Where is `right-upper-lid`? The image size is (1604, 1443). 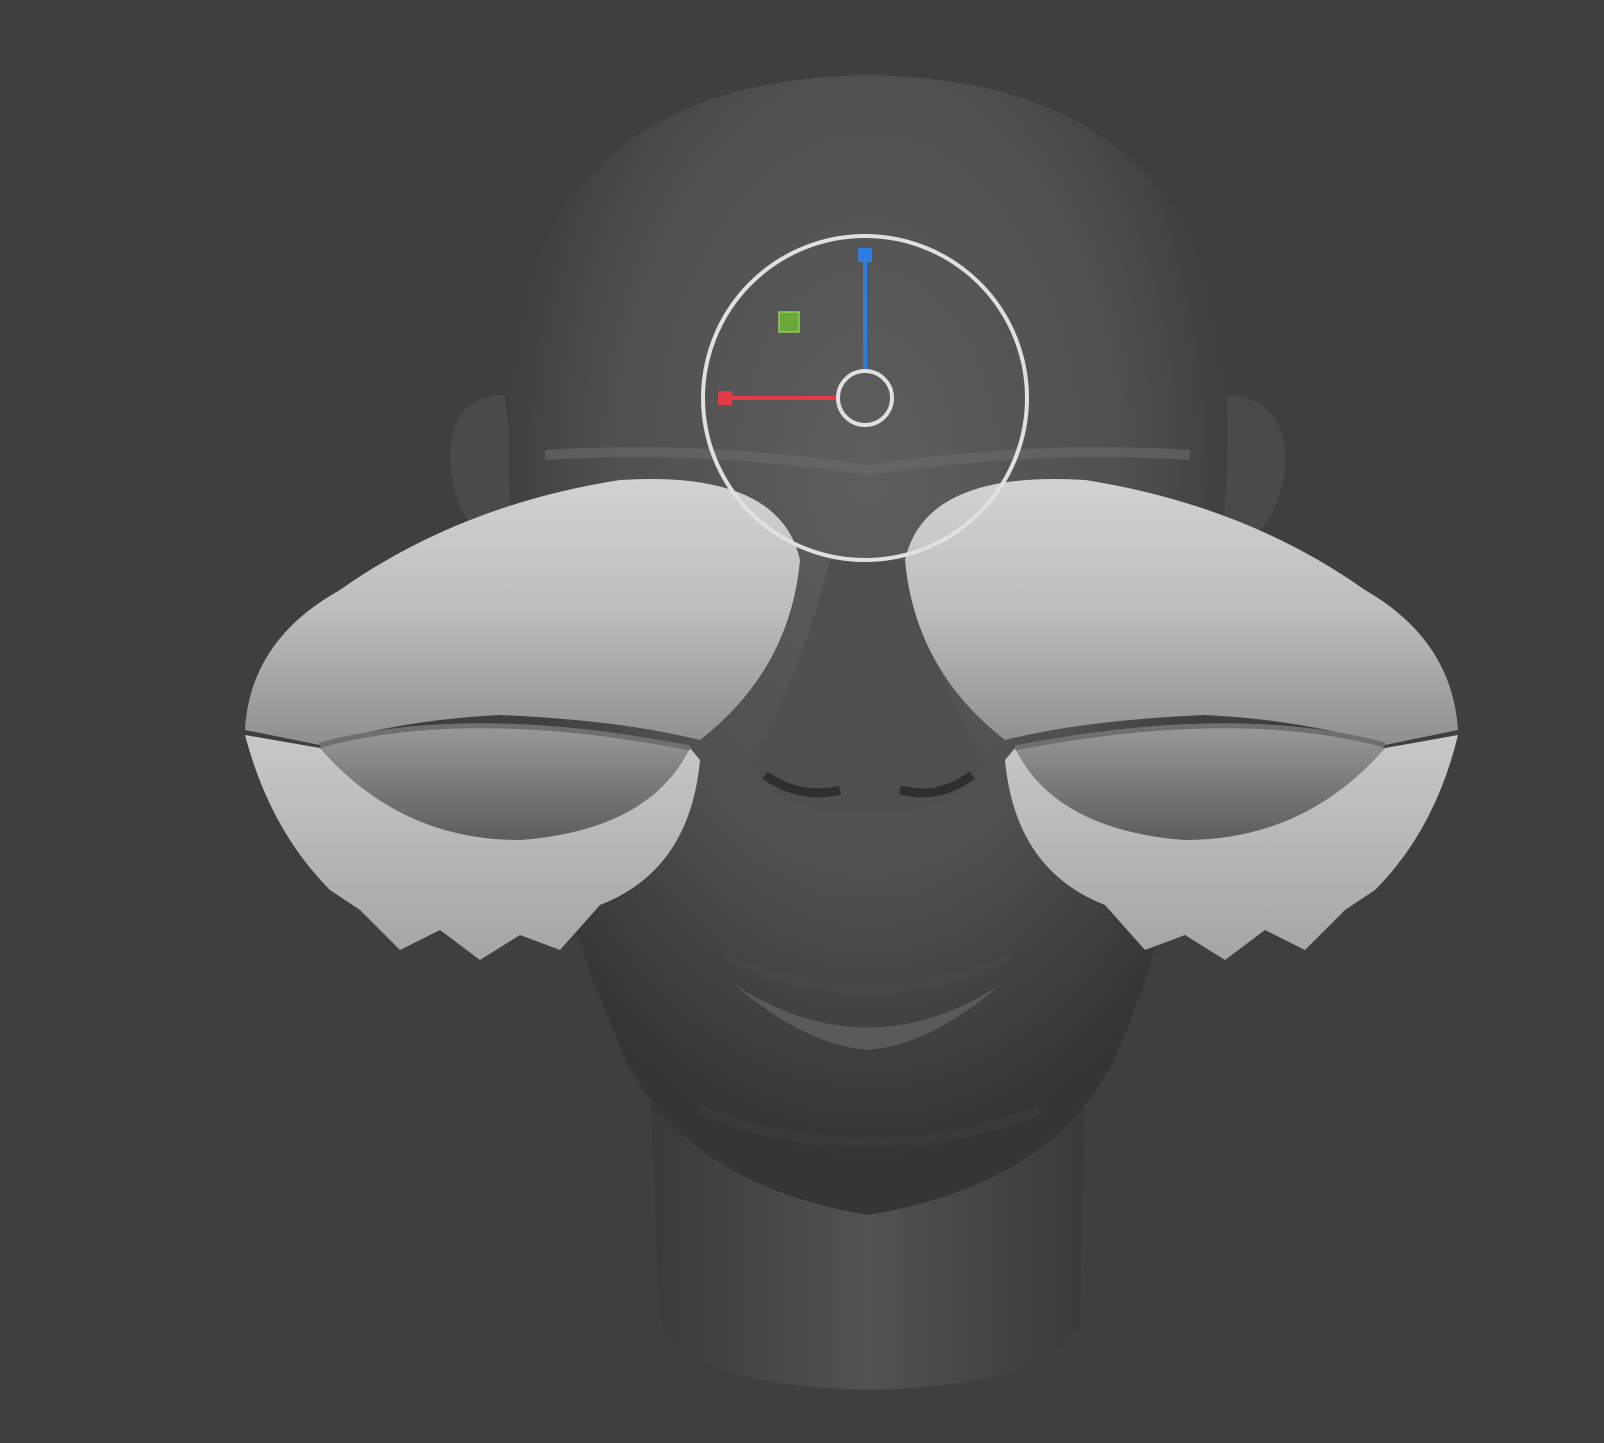
right-upper-lid is located at coordinates (1181, 612).